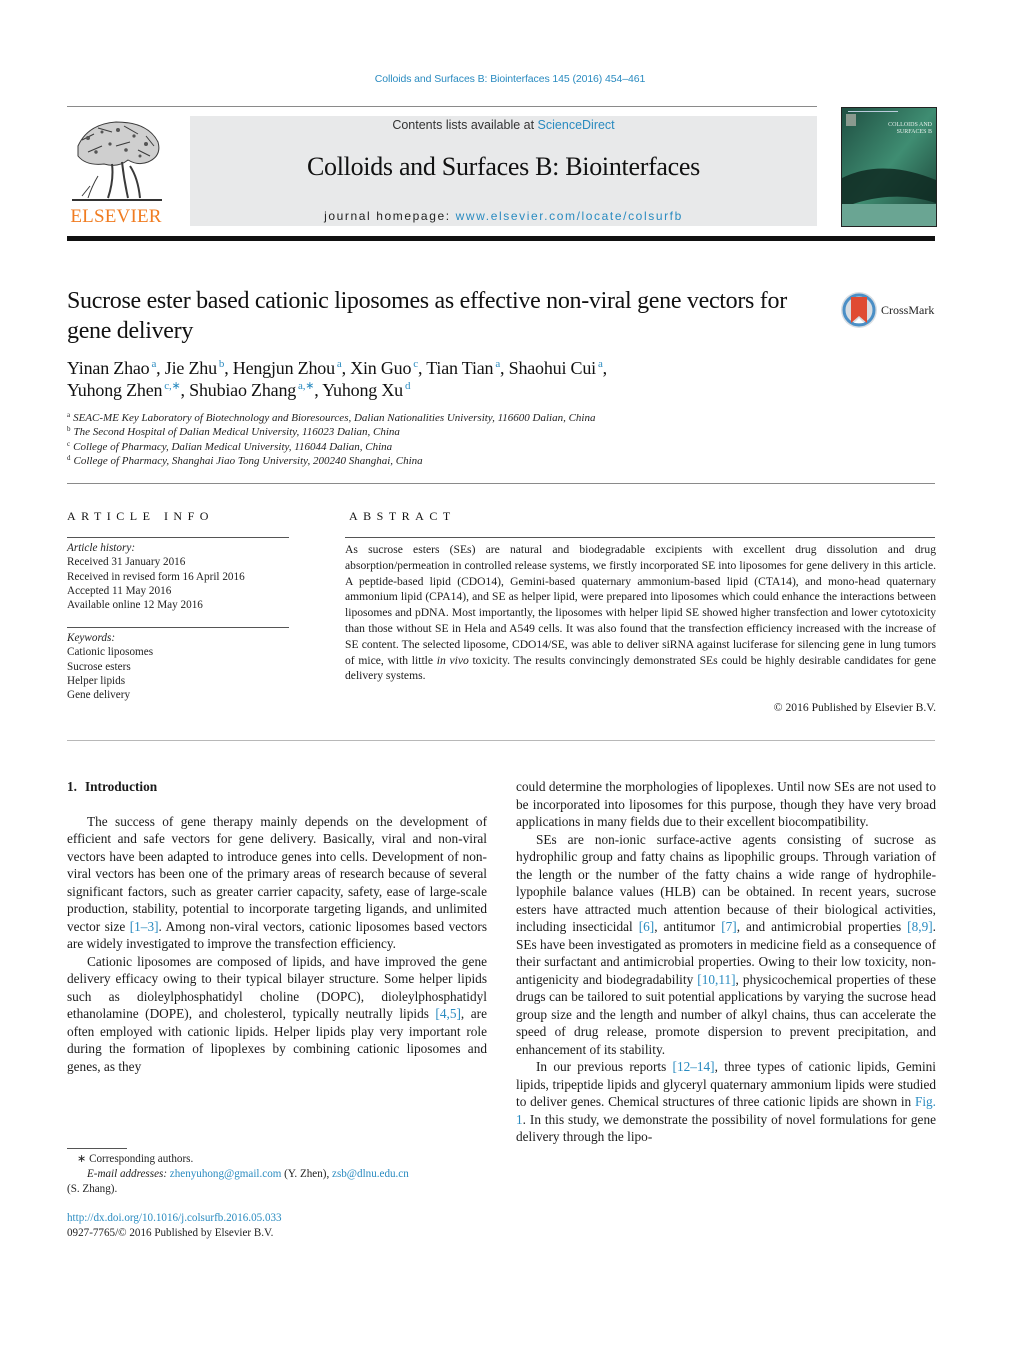  I want to click on cover-title-line2: SURFACES B, so click(914, 132).